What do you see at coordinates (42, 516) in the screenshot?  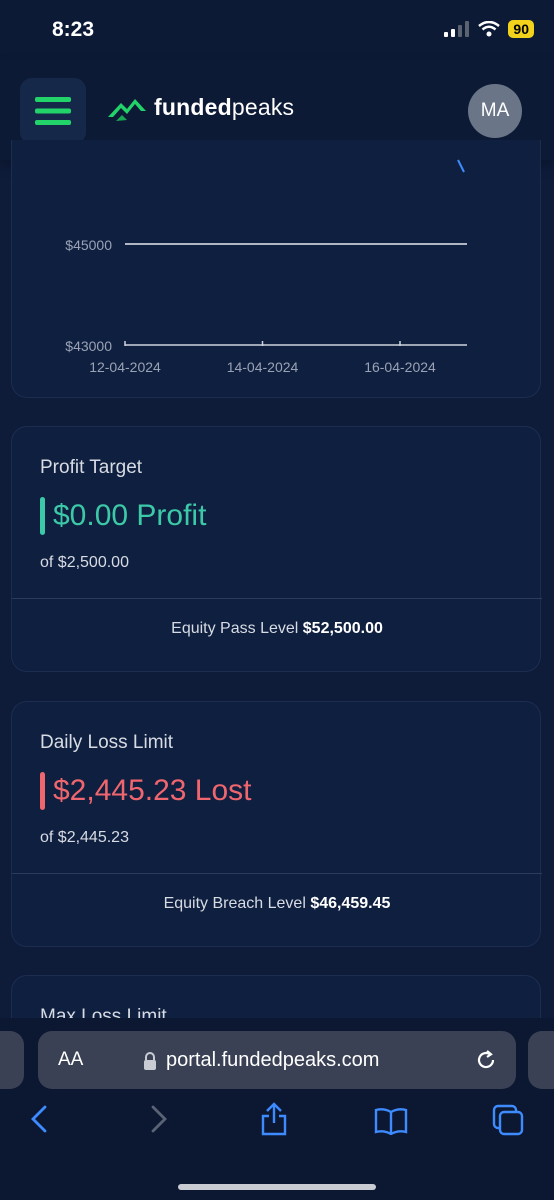 I see `profit-indicator-bar` at bounding box center [42, 516].